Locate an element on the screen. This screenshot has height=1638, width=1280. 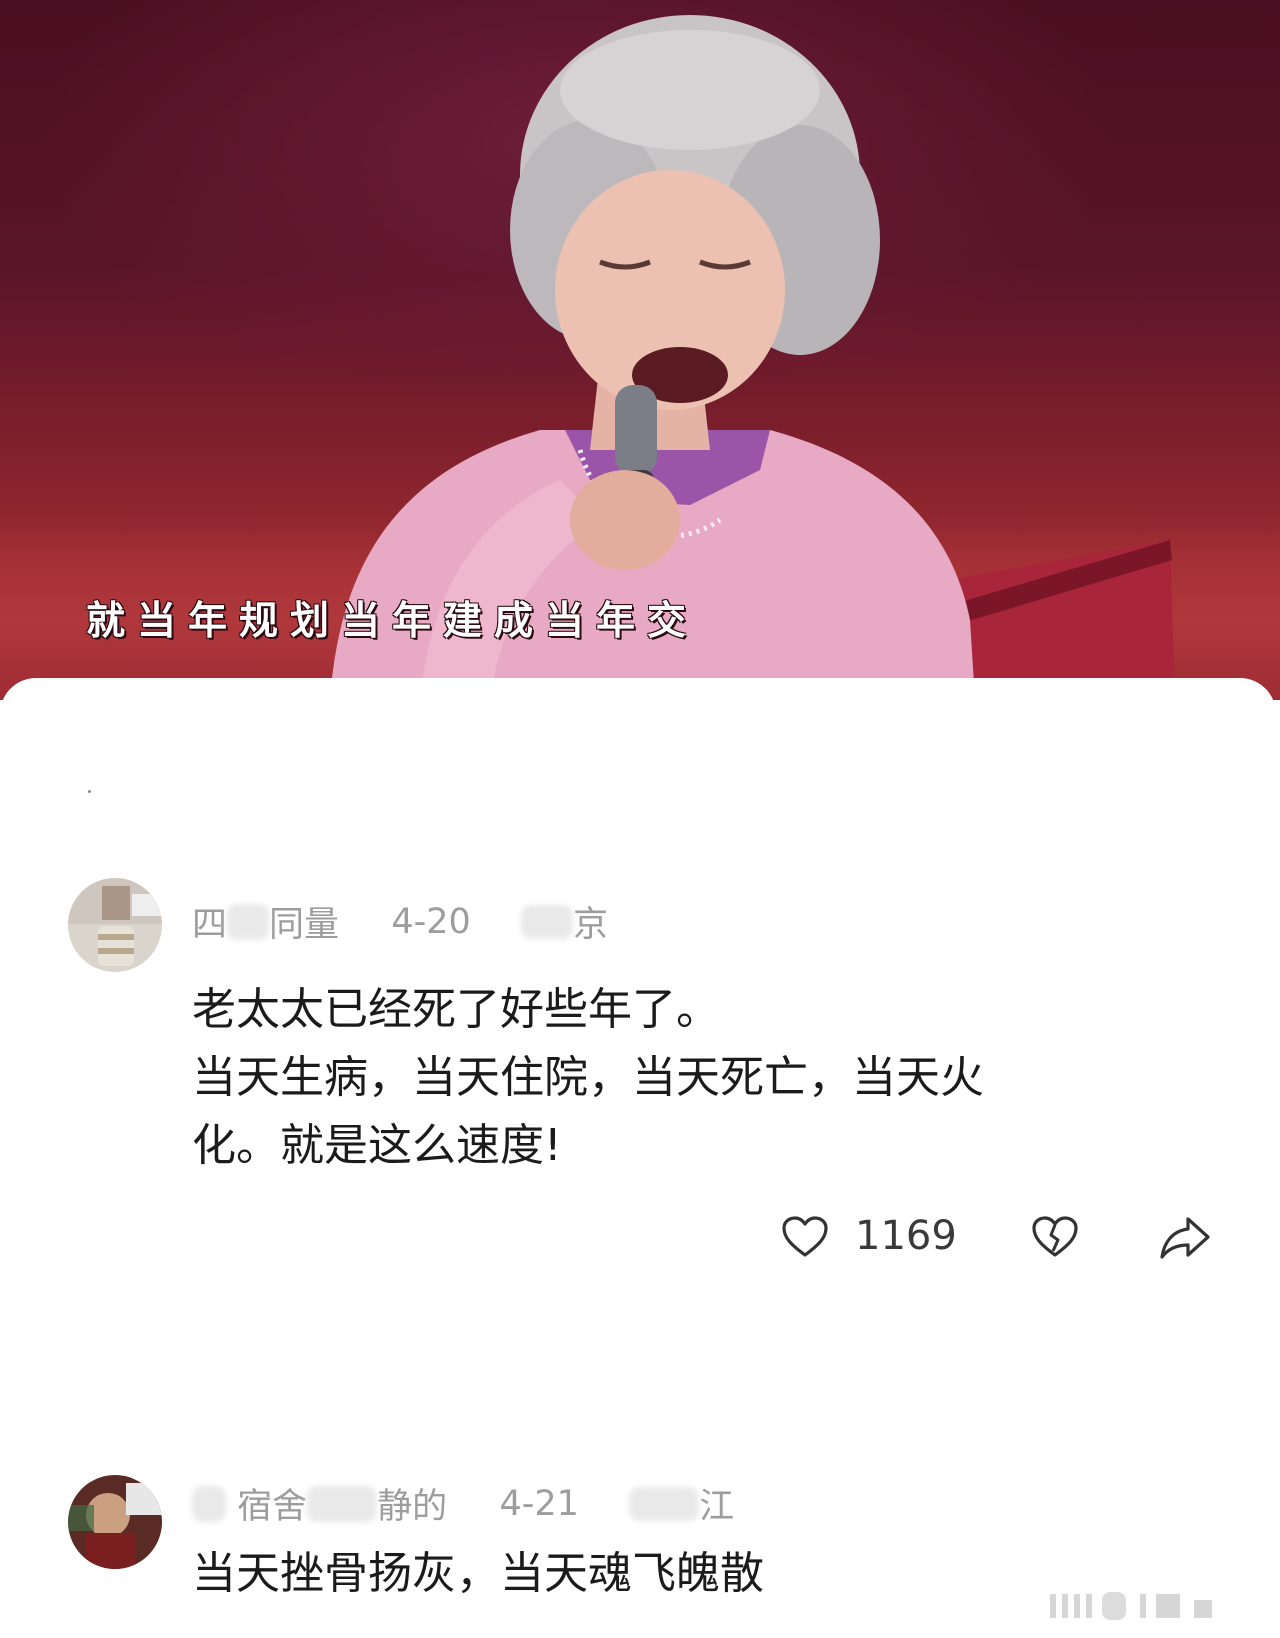
comment-location: 京 is located at coordinates (591, 925).